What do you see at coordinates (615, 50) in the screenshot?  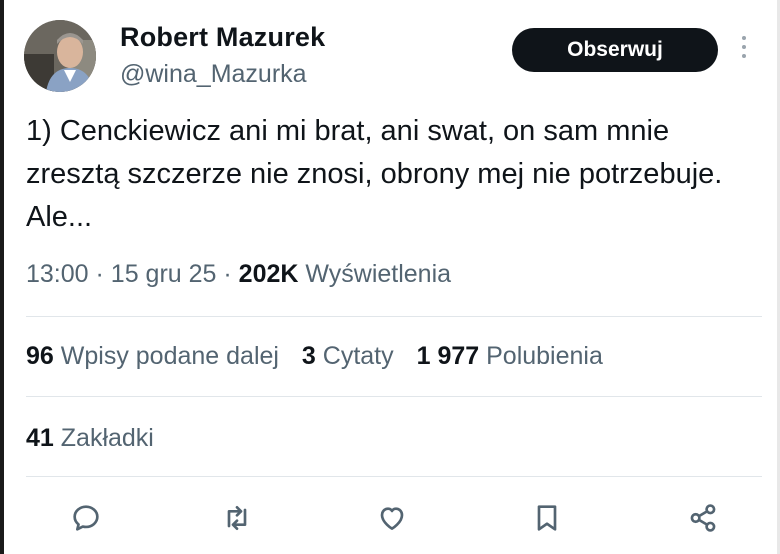 I see `follow-button: Obserwuj` at bounding box center [615, 50].